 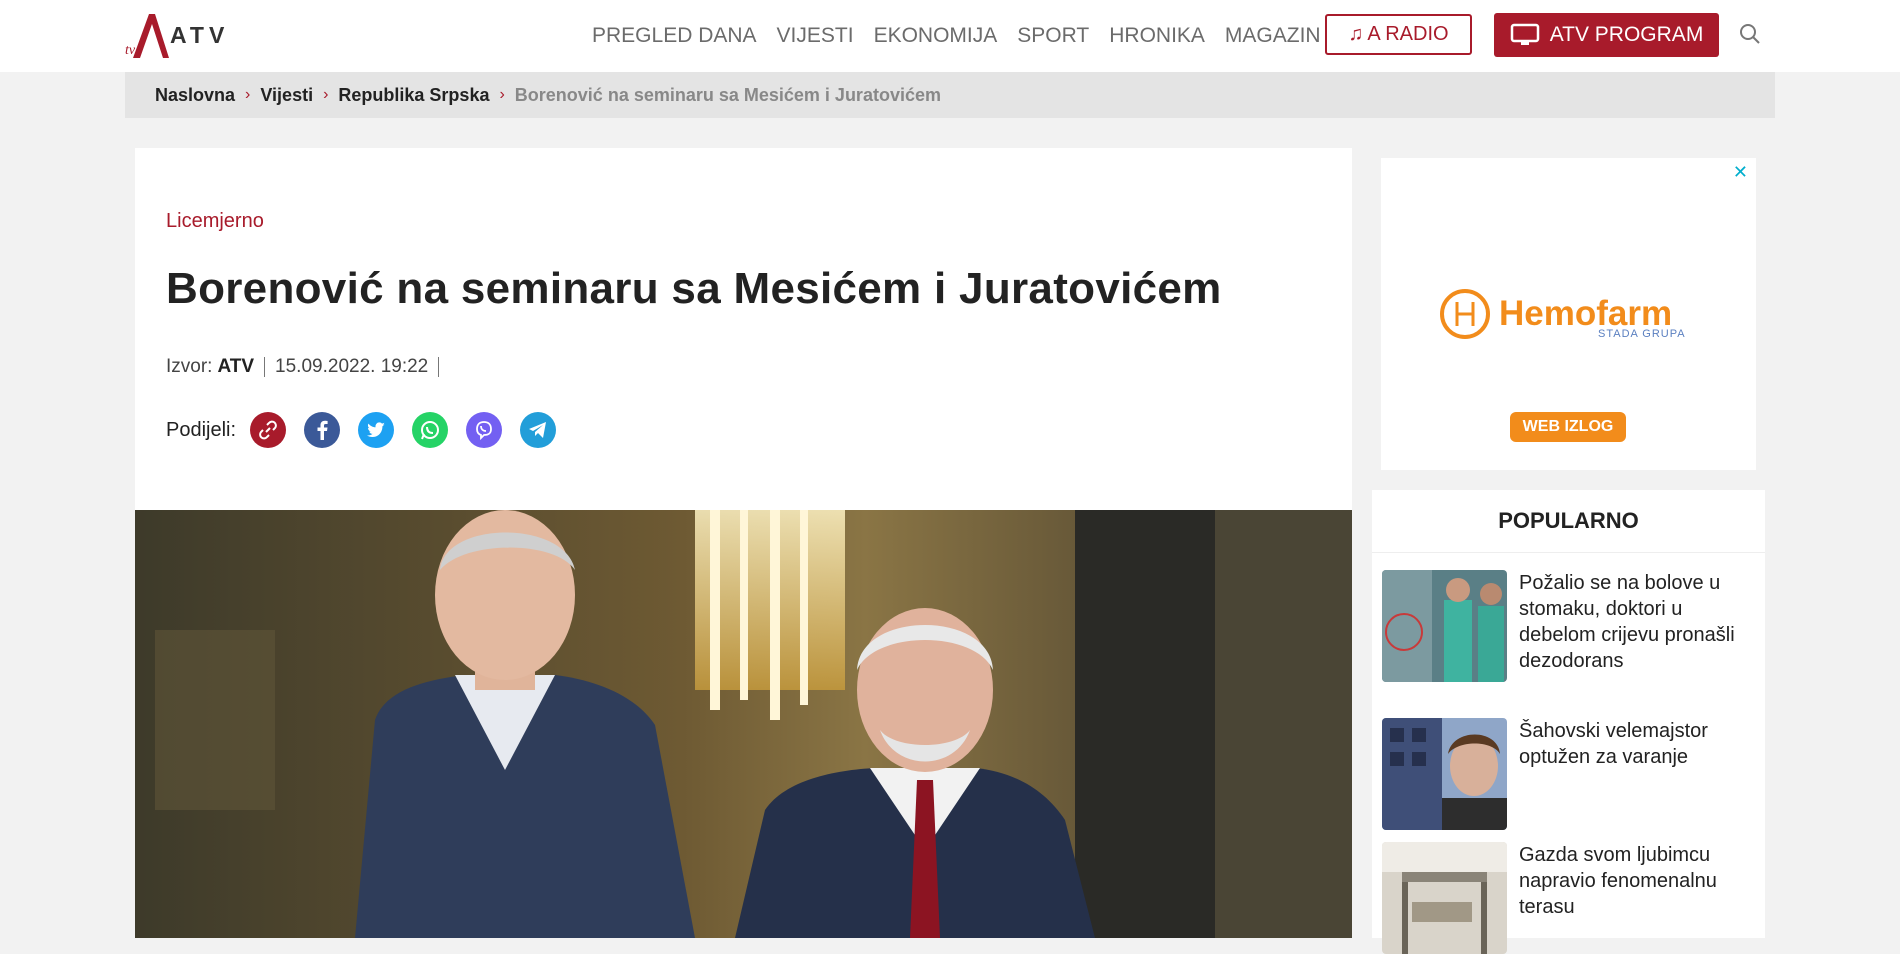 I want to click on svg-text: tv, so click(x=130, y=50).